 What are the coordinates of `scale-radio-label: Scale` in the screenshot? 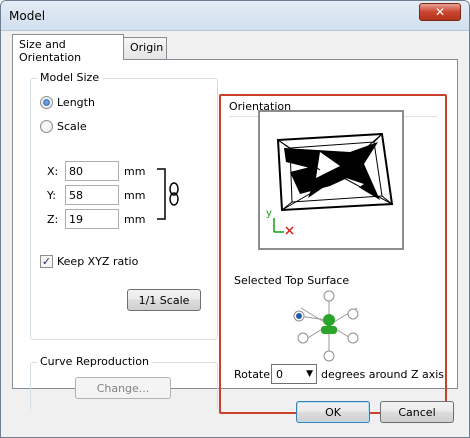 It's located at (72, 126).